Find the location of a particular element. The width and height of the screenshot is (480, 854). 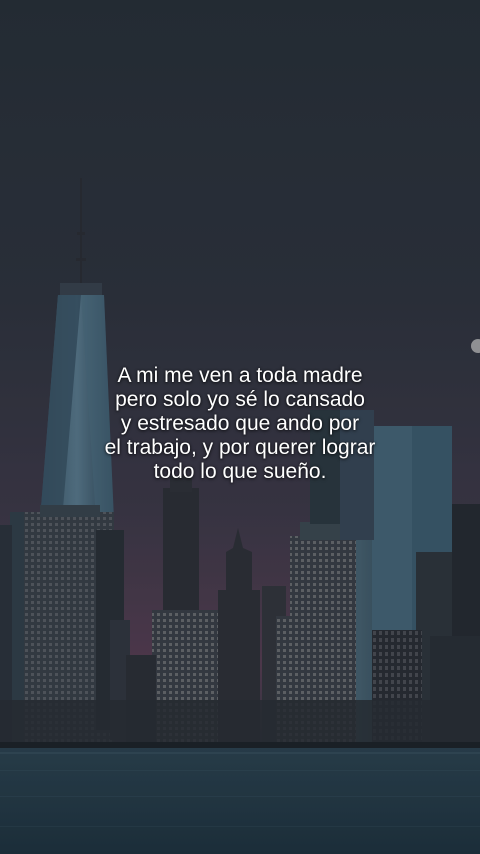

caption-line-1: A mi me ven a toda madre is located at coordinates (240, 375).